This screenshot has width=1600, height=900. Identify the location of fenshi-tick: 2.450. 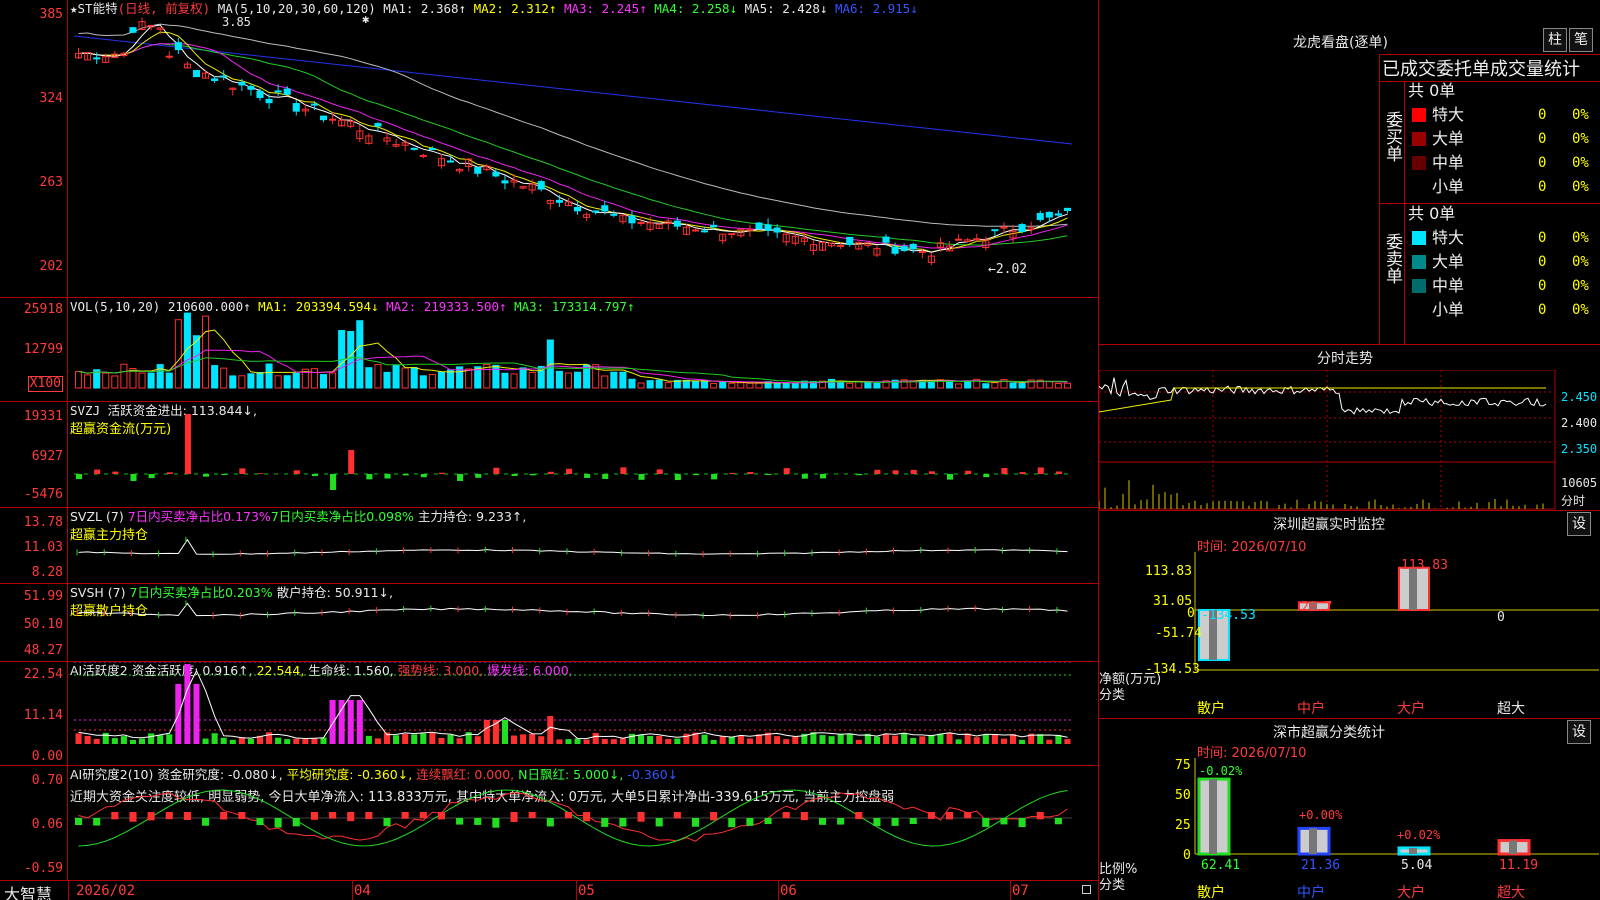
(1579, 397).